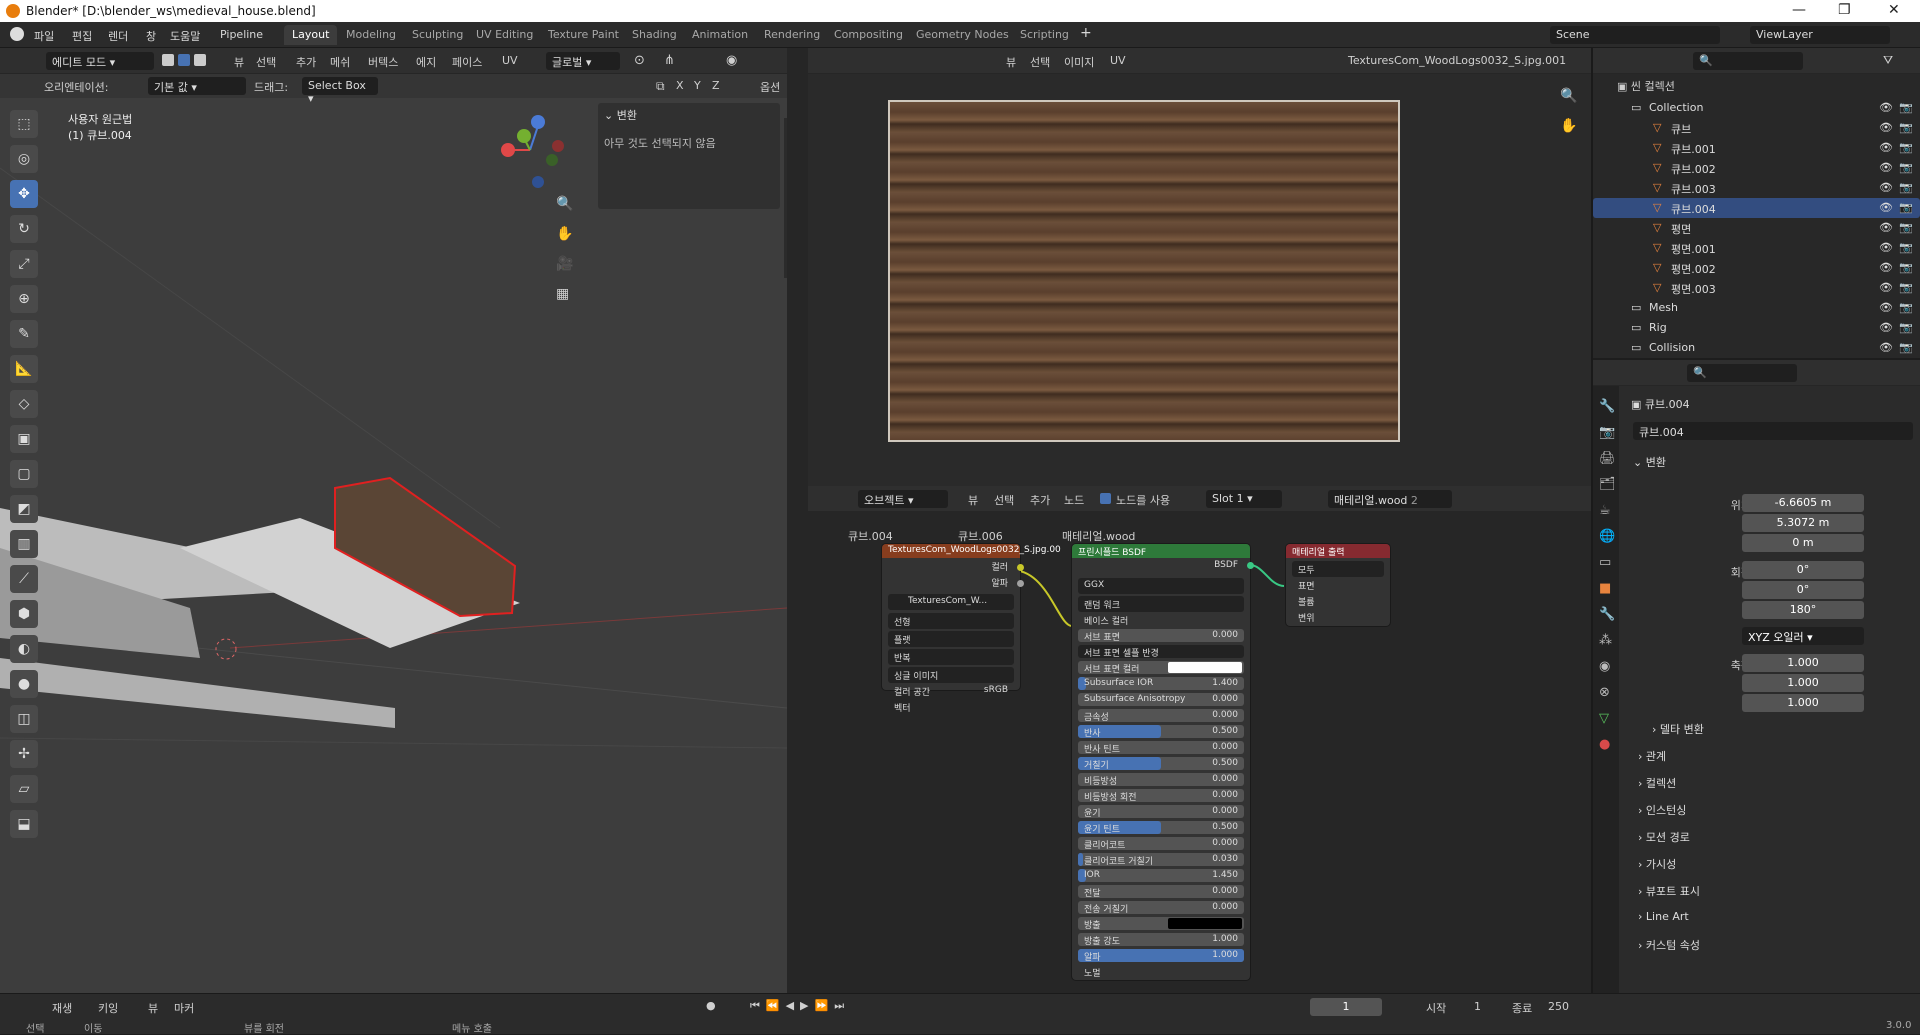 The height and width of the screenshot is (1035, 1920). What do you see at coordinates (583, 35) in the screenshot?
I see `tab-texture-paint: Texture Paint` at bounding box center [583, 35].